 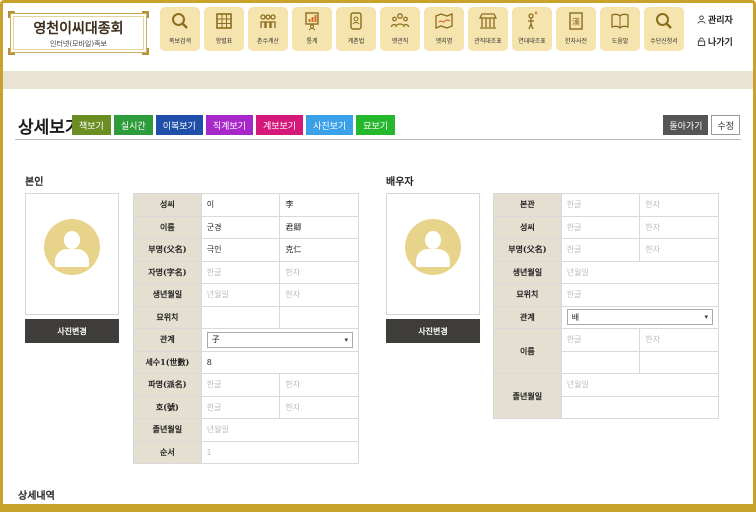 What do you see at coordinates (576, 41) in the screenshot?
I see `nav-label: 한자사전` at bounding box center [576, 41].